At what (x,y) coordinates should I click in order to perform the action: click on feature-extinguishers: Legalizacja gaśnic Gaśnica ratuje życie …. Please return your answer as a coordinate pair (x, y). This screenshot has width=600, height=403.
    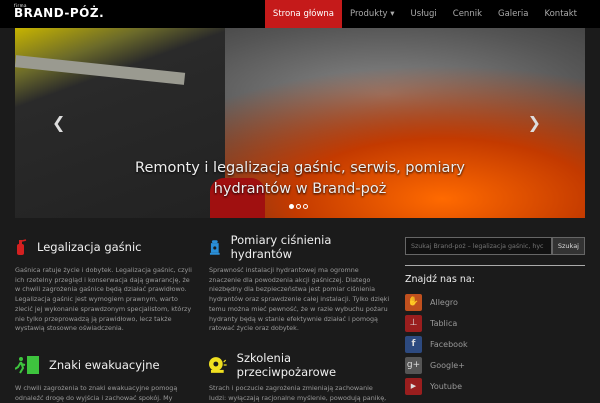
    Looking at the image, I should click on (105, 285).